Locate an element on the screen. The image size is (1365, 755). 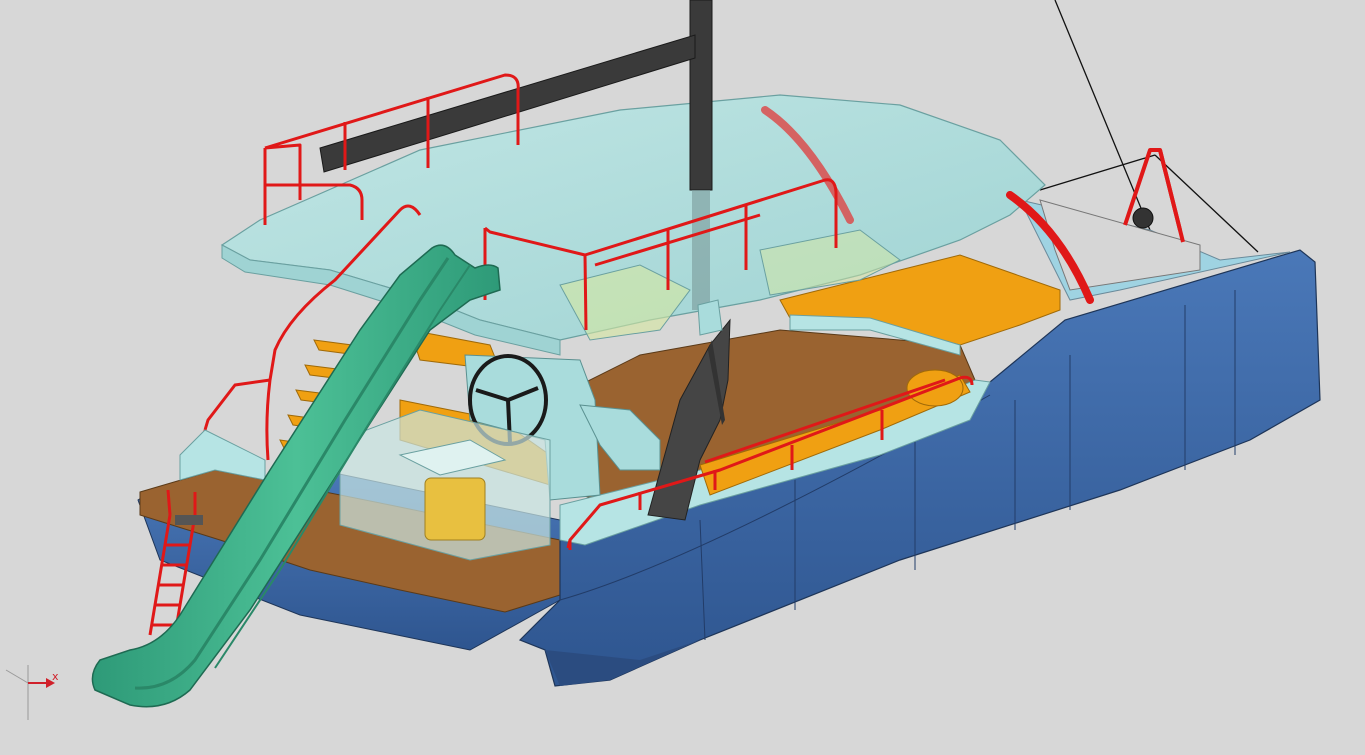
ladder-bracket is located at coordinates (189, 520).